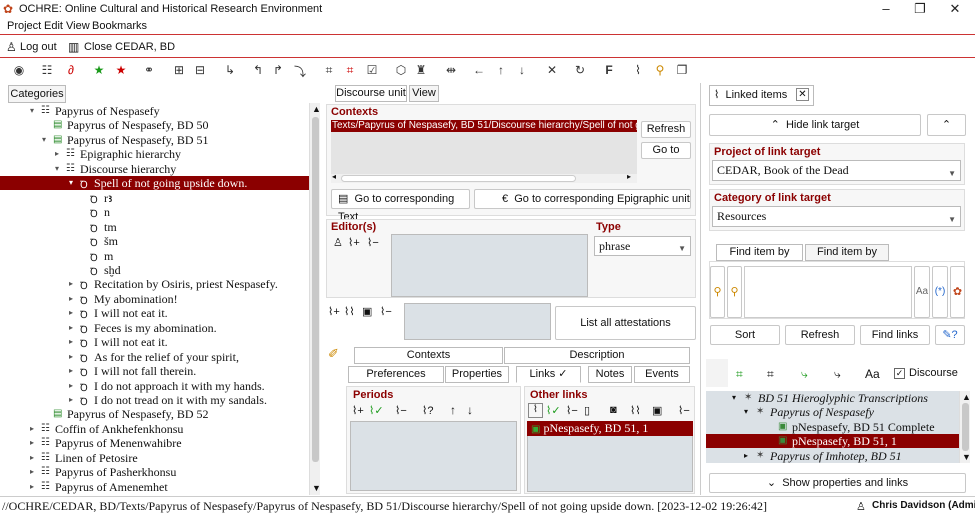  I want to click on ochre-logo-icon: ✿, so click(957, 292).